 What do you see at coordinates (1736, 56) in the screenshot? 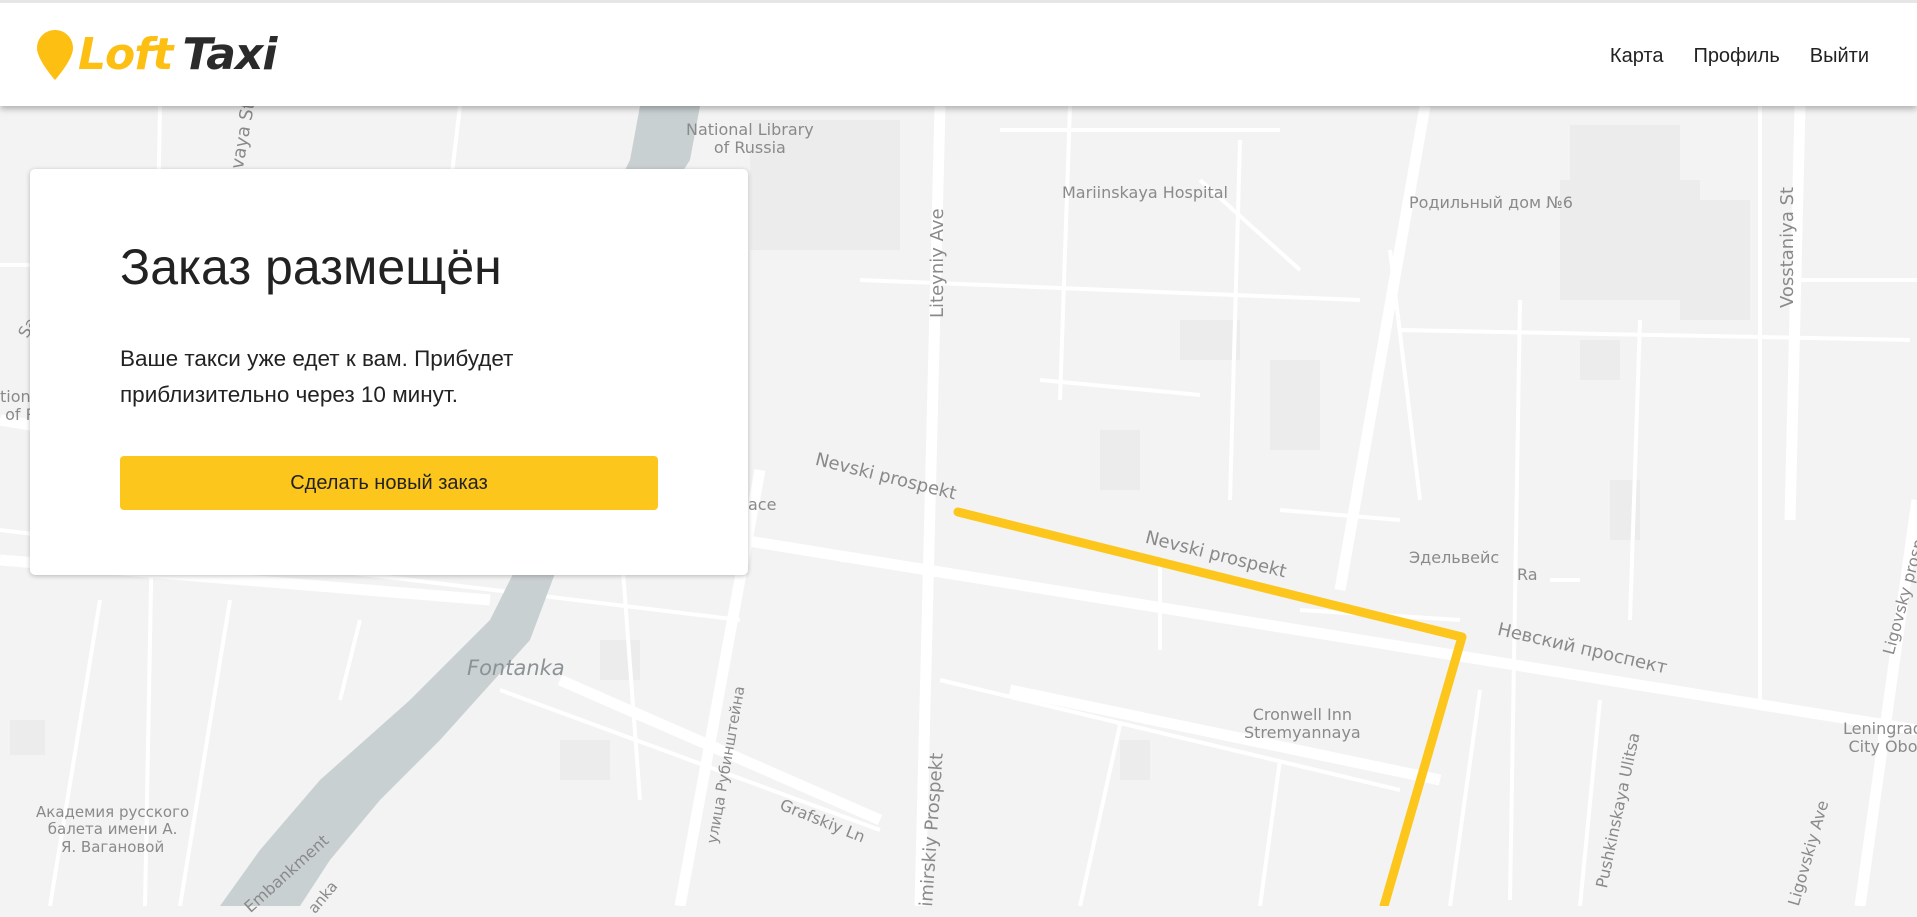
I see `nav-link-profile: Профиль` at bounding box center [1736, 56].